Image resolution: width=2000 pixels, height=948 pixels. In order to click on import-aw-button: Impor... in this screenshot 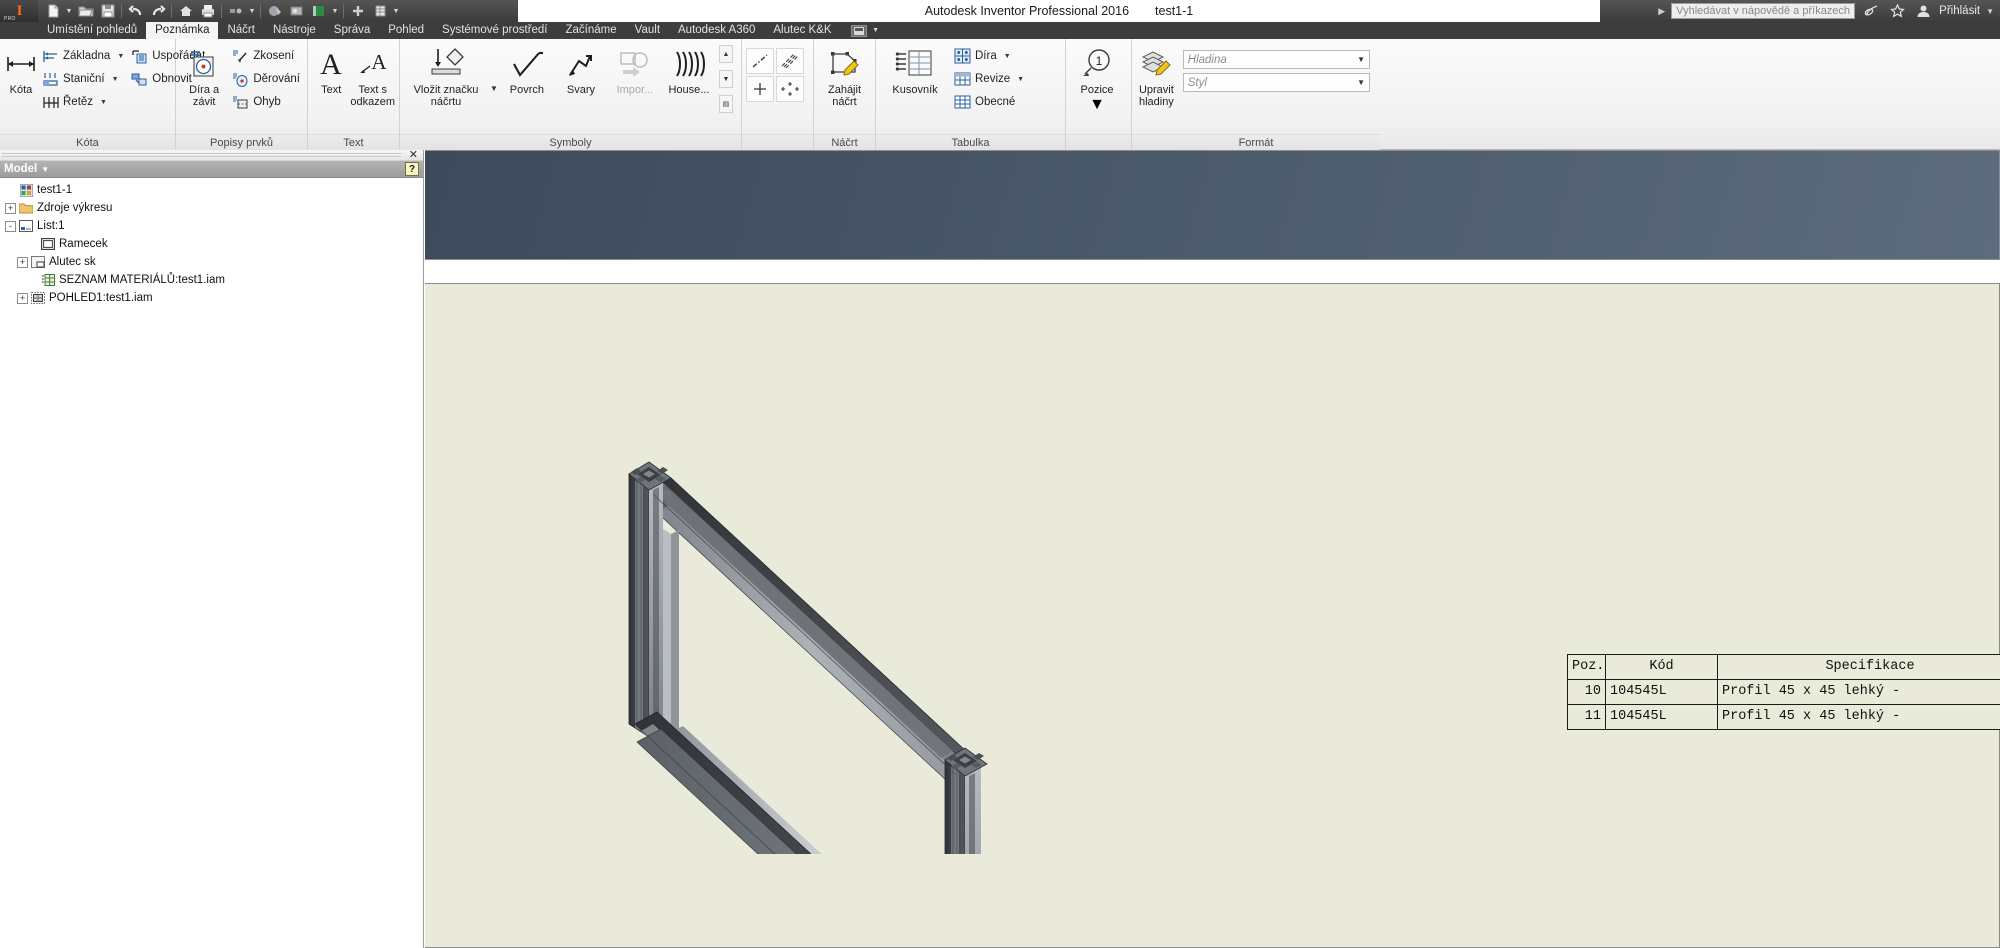, I will do `click(635, 69)`.